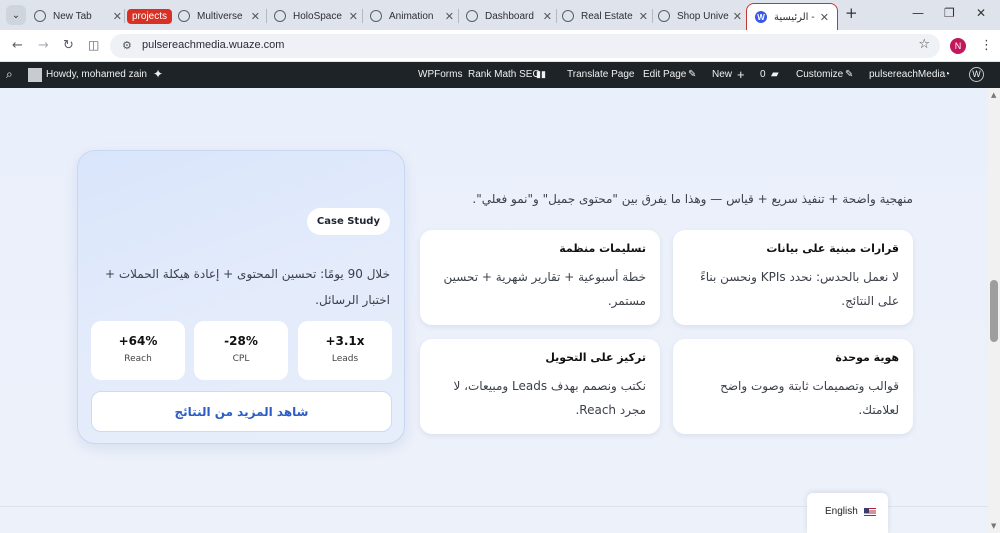 This screenshot has width=1000, height=533. What do you see at coordinates (241, 350) in the screenshot?
I see `stat-cpl: -28% CPL` at bounding box center [241, 350].